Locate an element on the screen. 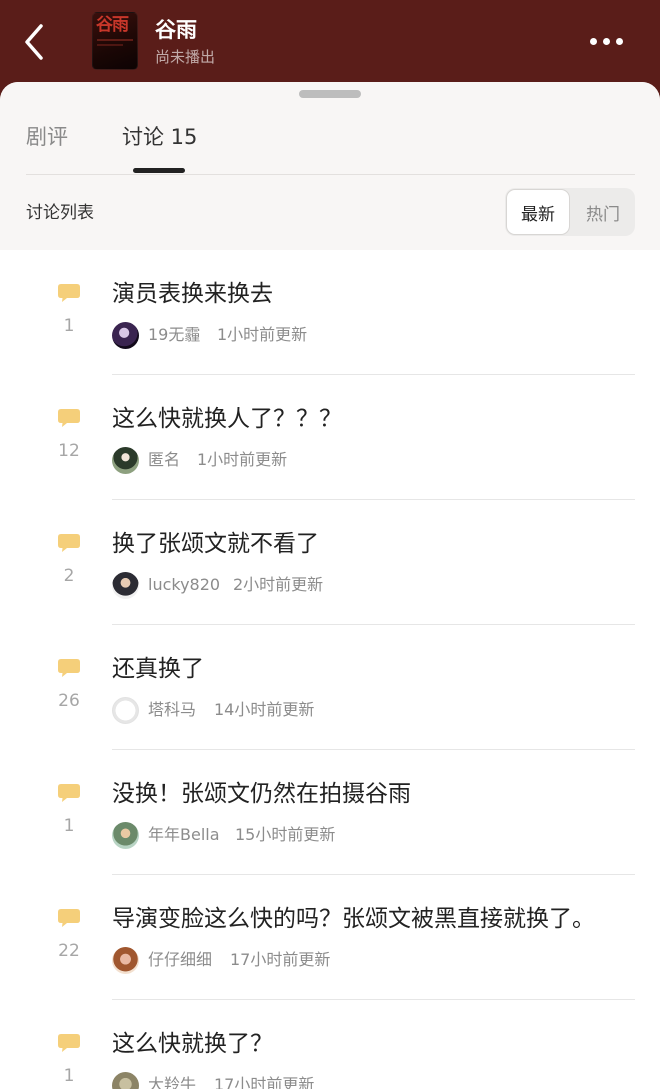 This screenshot has width=660, height=1089. update-time: 14小时前更新 is located at coordinates (264, 709).